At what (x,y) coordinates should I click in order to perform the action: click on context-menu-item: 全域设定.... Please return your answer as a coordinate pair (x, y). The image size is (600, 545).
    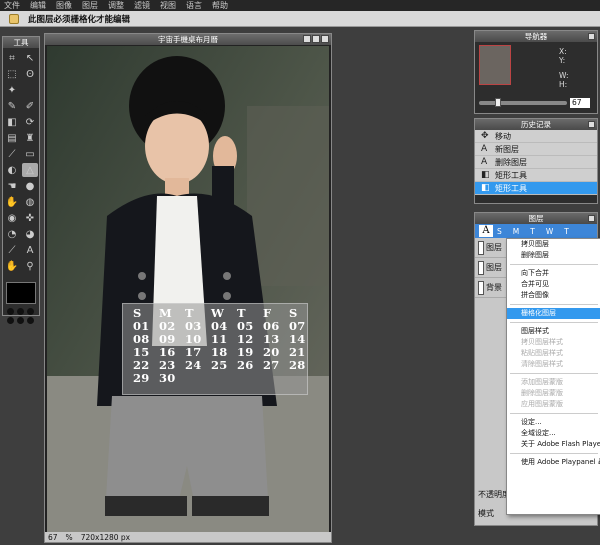
    Looking at the image, I should click on (553, 433).